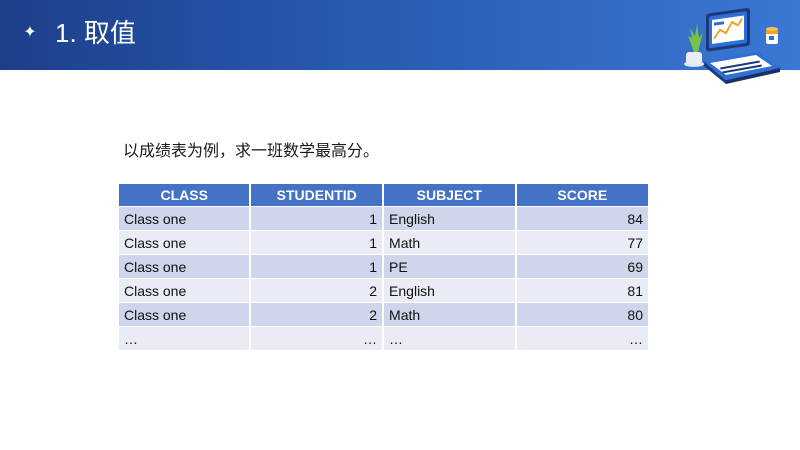 The height and width of the screenshot is (450, 800). Describe the element at coordinates (582, 266) in the screenshot. I see `cell-score: 69` at that location.